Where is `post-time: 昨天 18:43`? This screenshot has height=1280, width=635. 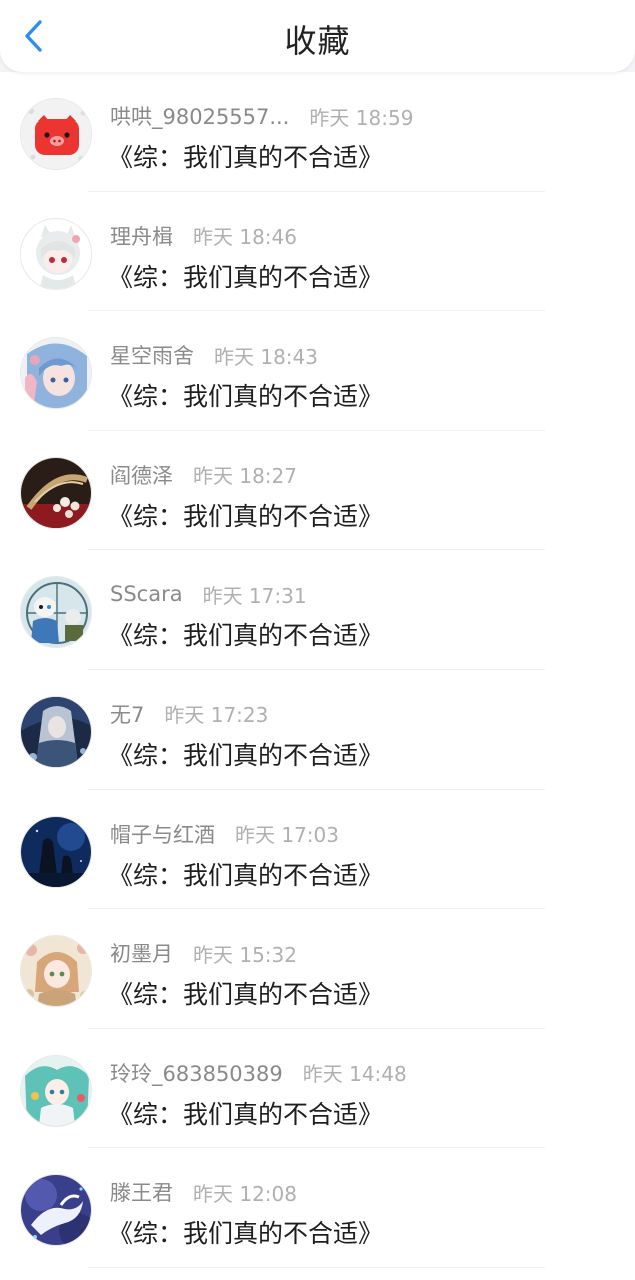 post-time: 昨天 18:43 is located at coordinates (266, 356).